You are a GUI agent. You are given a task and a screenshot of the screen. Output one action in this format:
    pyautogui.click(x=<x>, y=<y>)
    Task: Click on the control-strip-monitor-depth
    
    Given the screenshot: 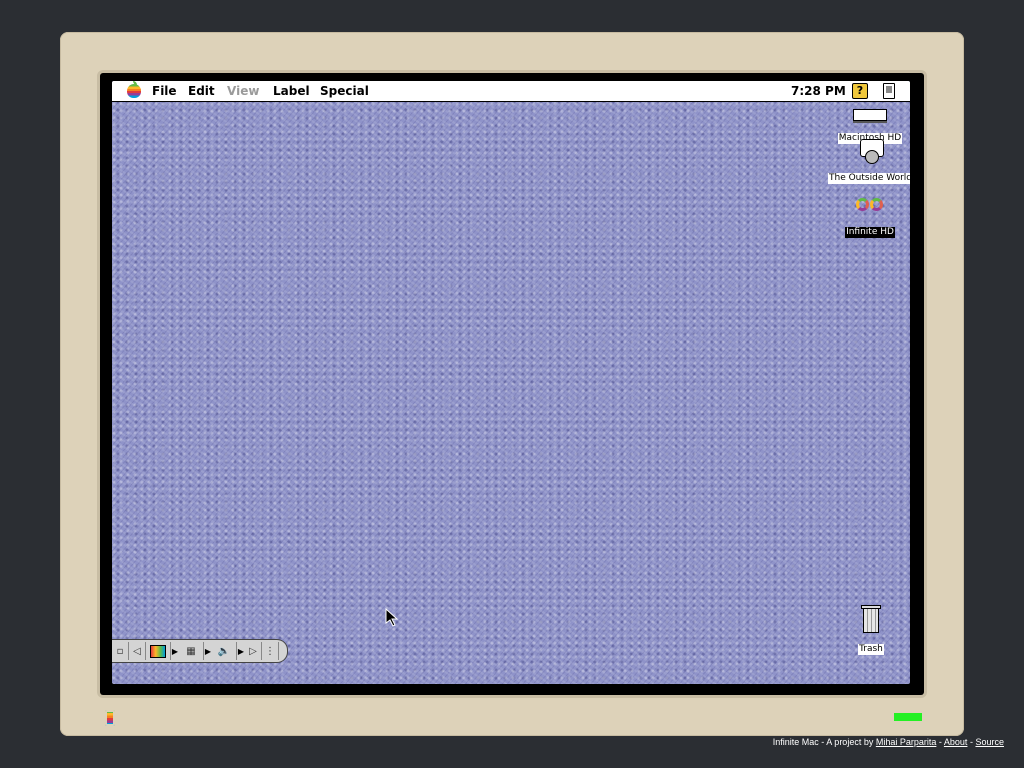 What is the action you would take?
    pyautogui.click(x=158, y=651)
    